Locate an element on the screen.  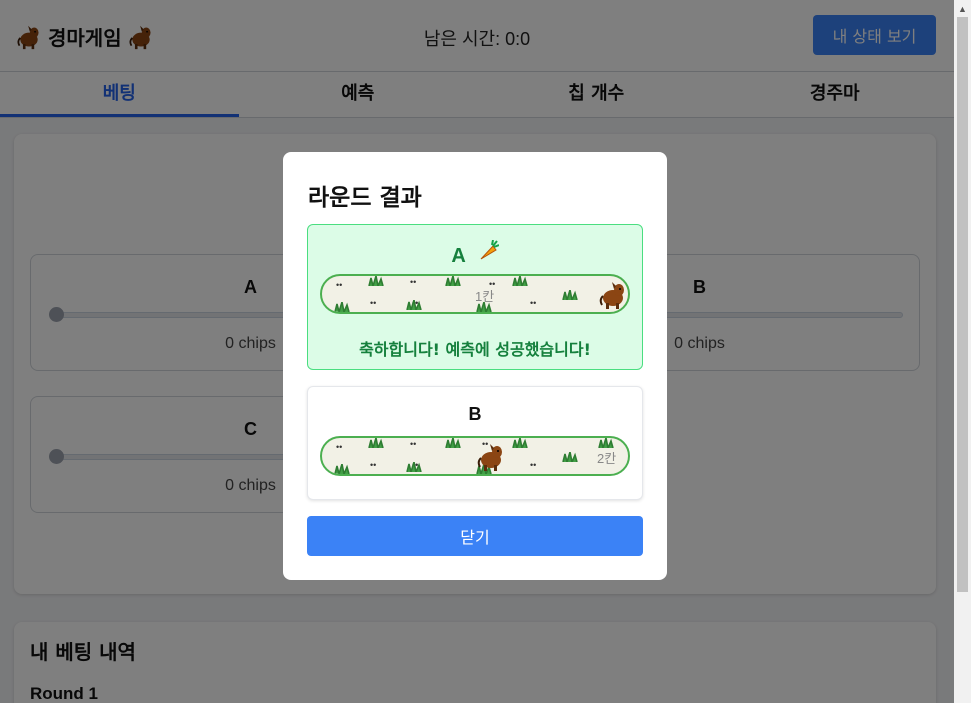
close-button: 닫기 is located at coordinates (475, 536).